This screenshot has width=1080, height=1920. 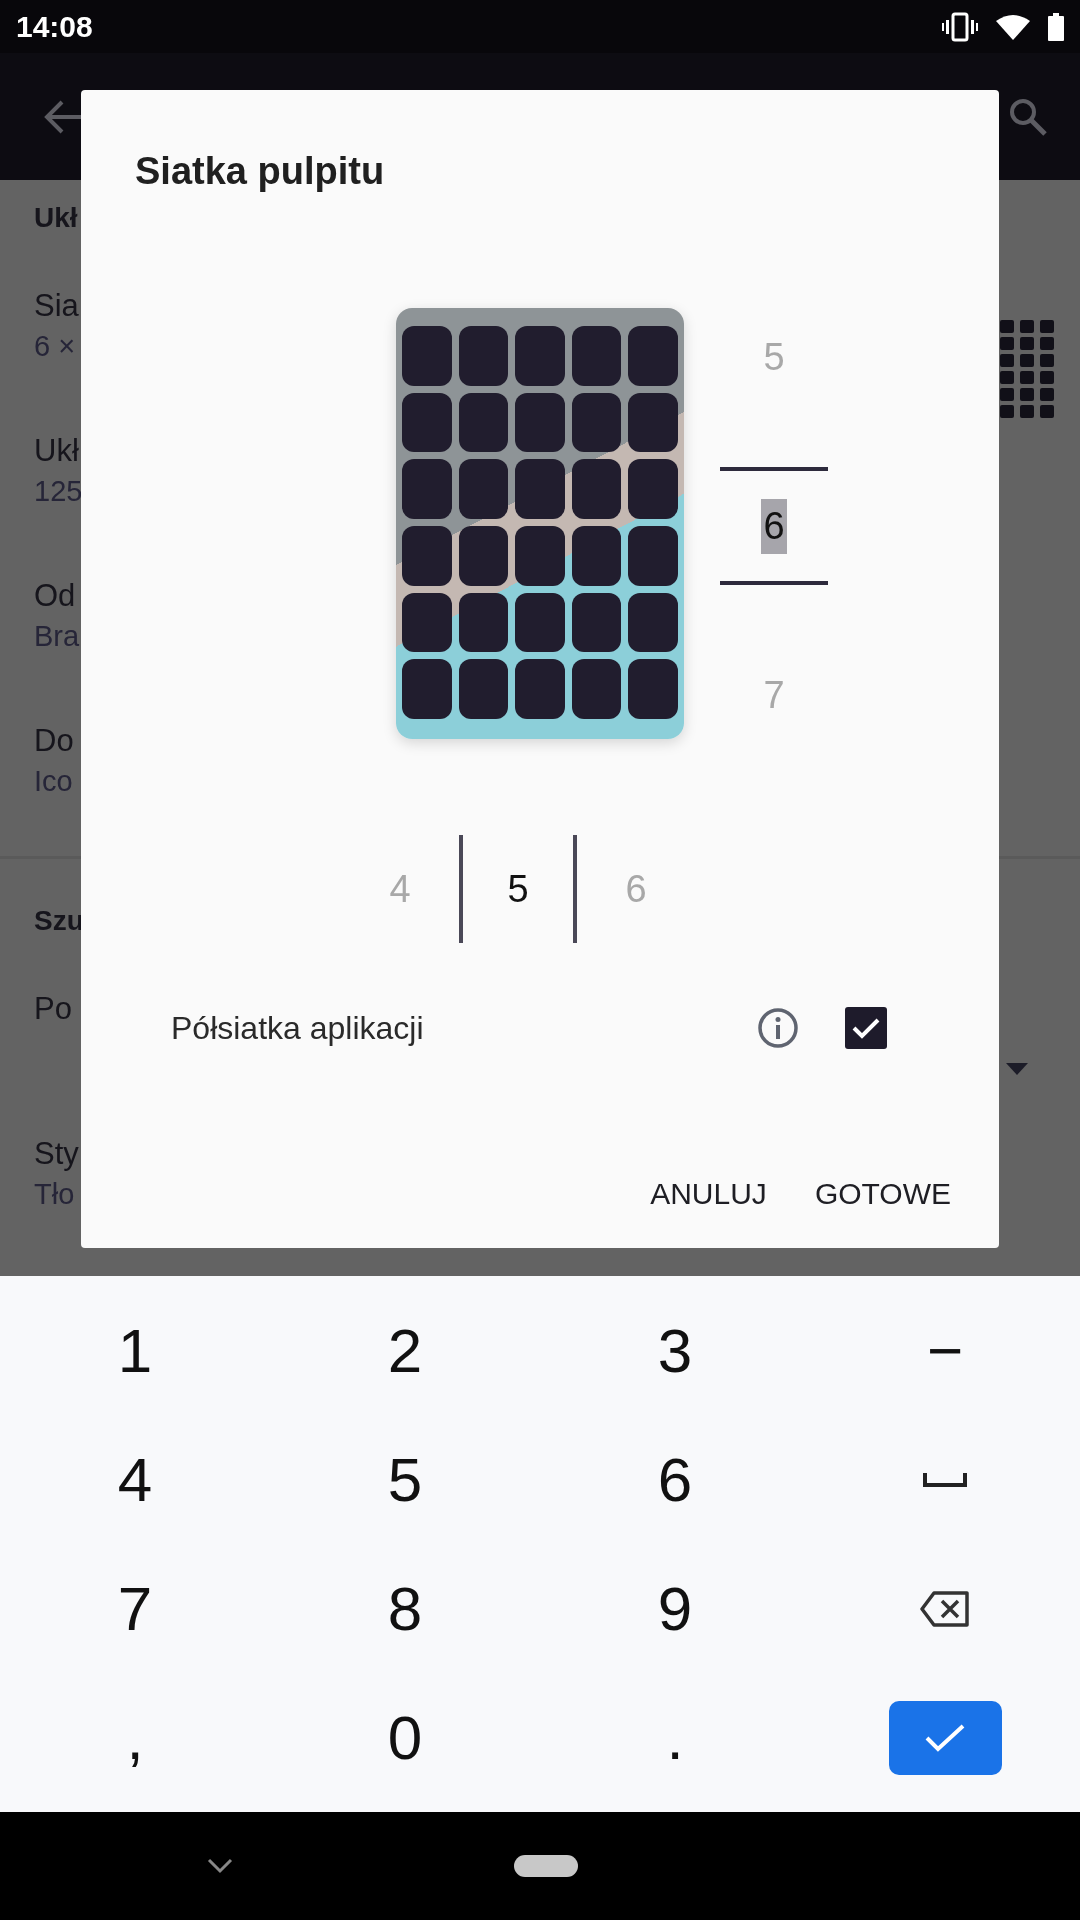 What do you see at coordinates (405, 1350) in the screenshot?
I see `keyboard-key: 2` at bounding box center [405, 1350].